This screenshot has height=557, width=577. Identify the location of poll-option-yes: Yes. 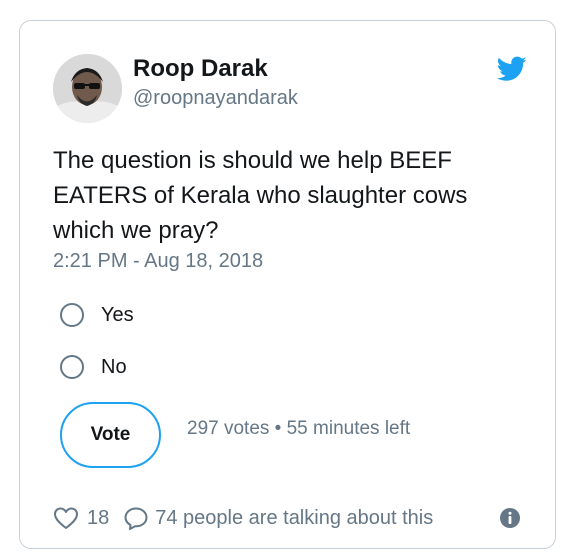
(97, 315).